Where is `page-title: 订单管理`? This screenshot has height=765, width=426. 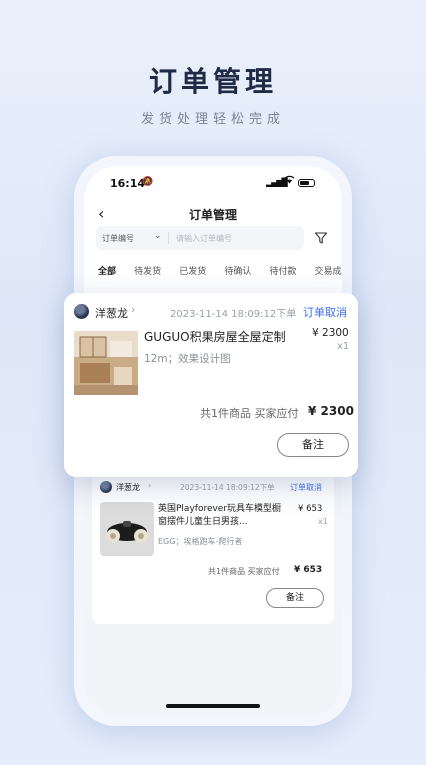 page-title: 订单管理 is located at coordinates (212, 215).